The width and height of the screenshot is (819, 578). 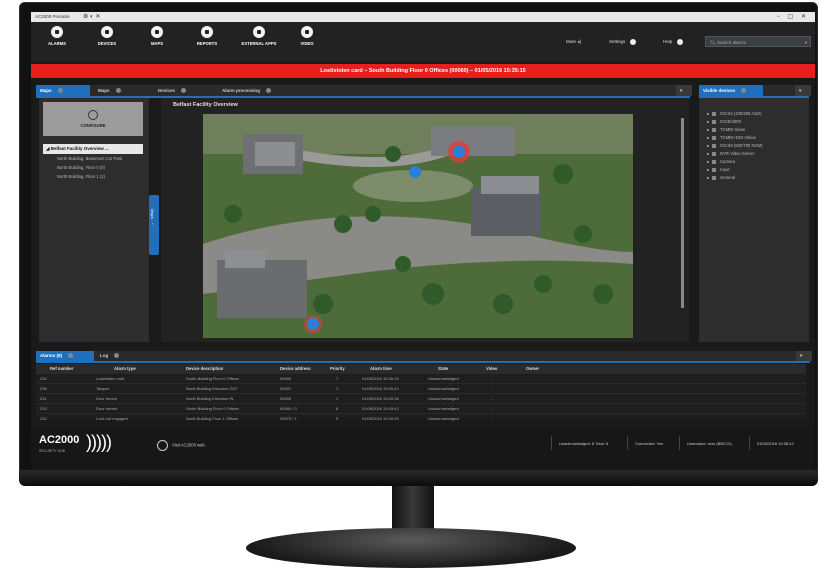 I want to click on search-input: 🔍︎ Search alarms ▾, so click(x=758, y=41).